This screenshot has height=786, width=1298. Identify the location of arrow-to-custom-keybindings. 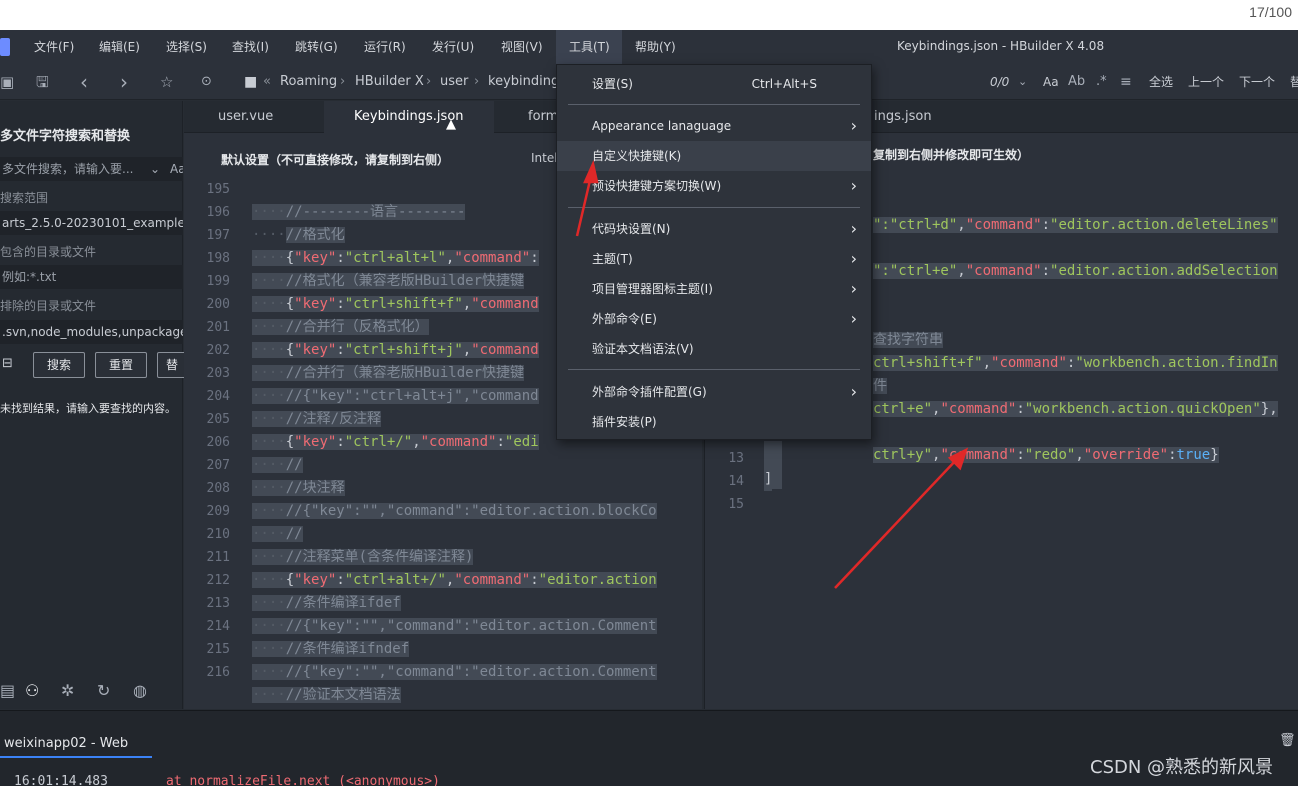
(584, 206).